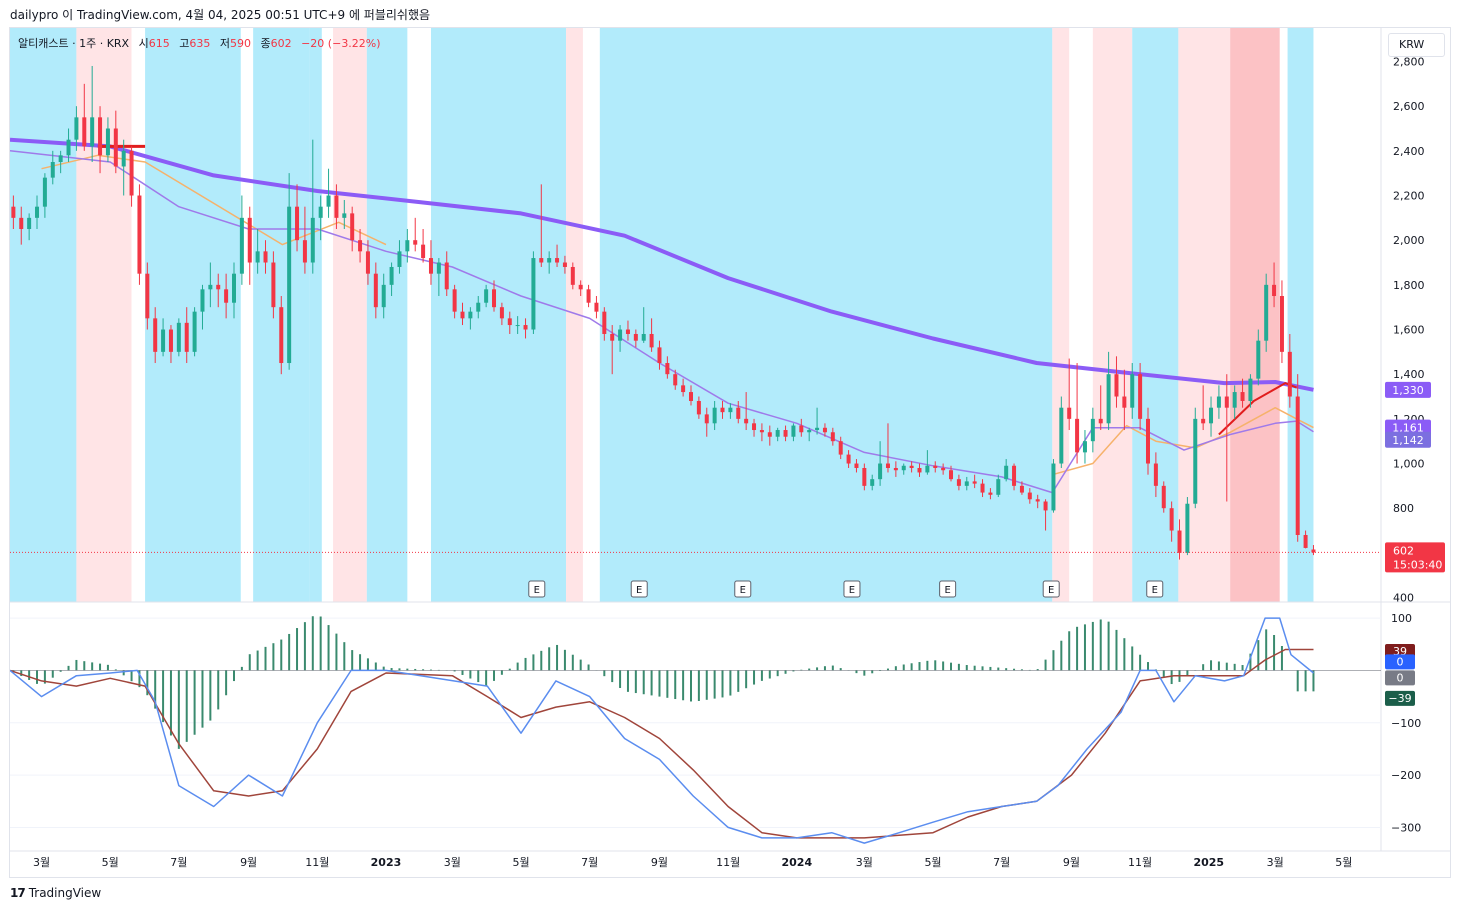  I want to click on last-price-badge-label: 602, so click(1403, 550).